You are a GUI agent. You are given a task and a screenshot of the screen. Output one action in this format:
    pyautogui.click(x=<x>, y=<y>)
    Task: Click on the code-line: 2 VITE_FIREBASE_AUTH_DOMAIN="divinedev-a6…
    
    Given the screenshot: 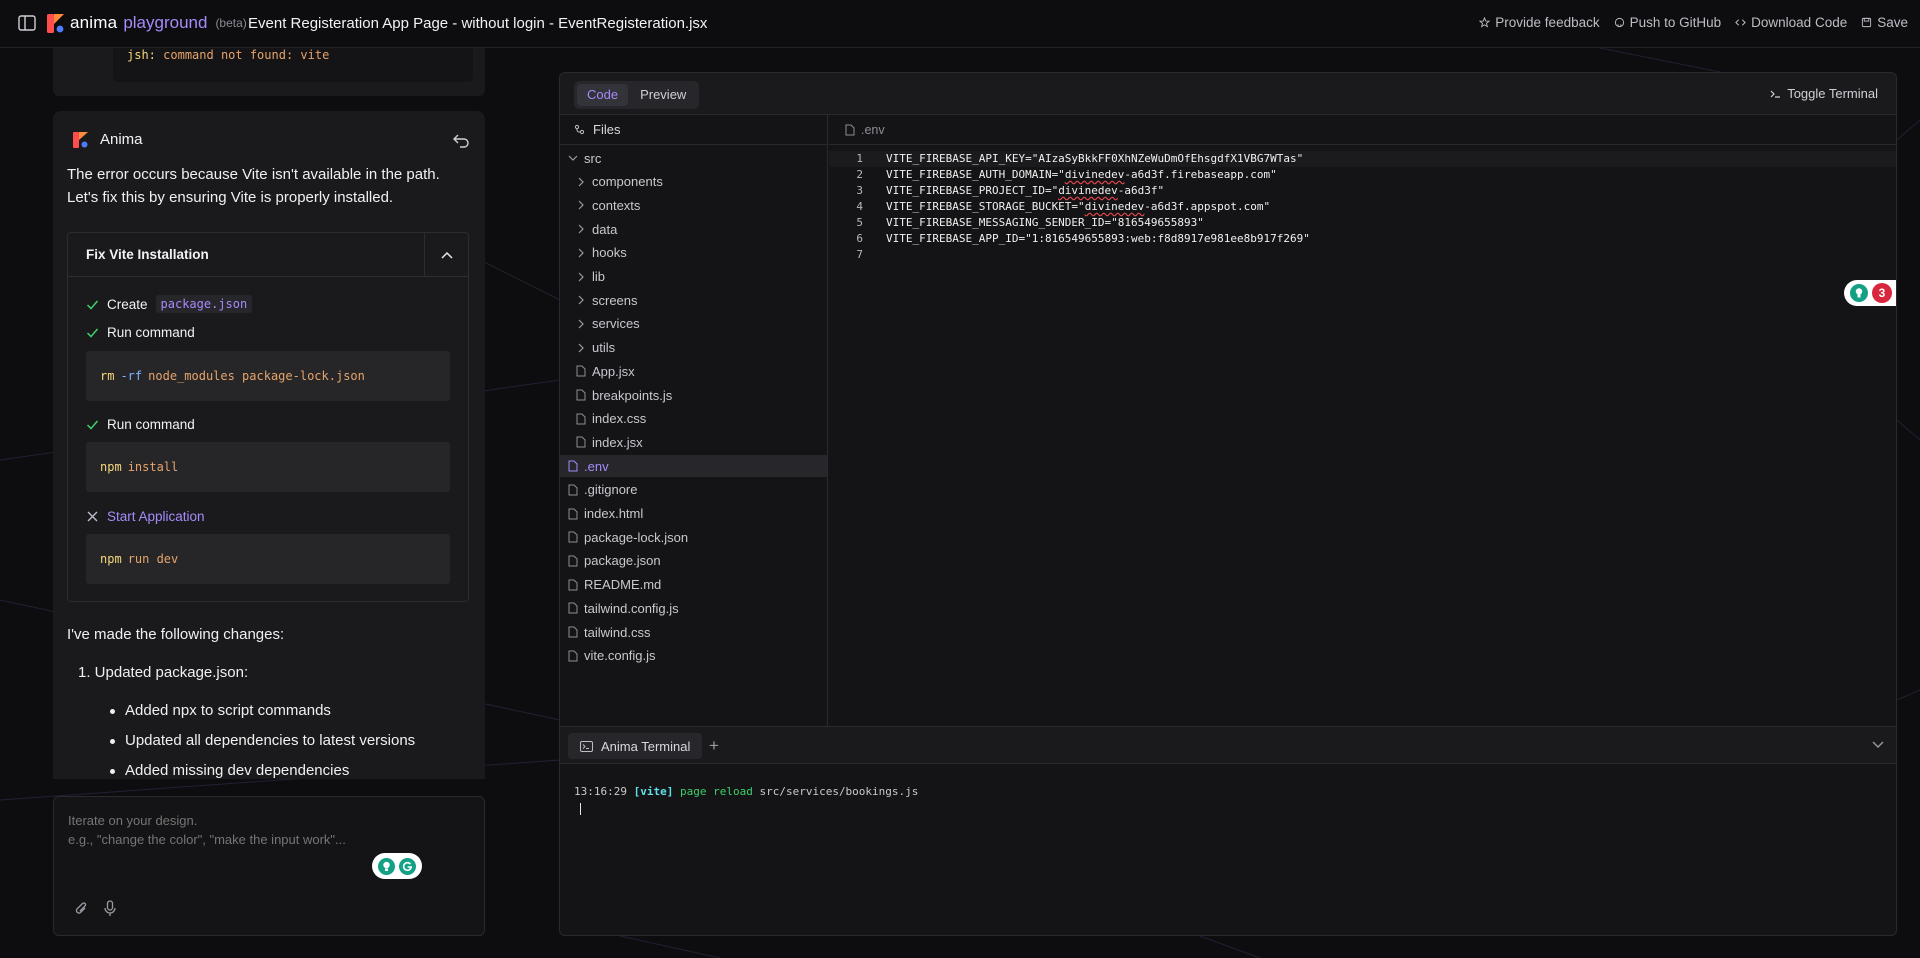 What is the action you would take?
    pyautogui.click(x=1362, y=175)
    